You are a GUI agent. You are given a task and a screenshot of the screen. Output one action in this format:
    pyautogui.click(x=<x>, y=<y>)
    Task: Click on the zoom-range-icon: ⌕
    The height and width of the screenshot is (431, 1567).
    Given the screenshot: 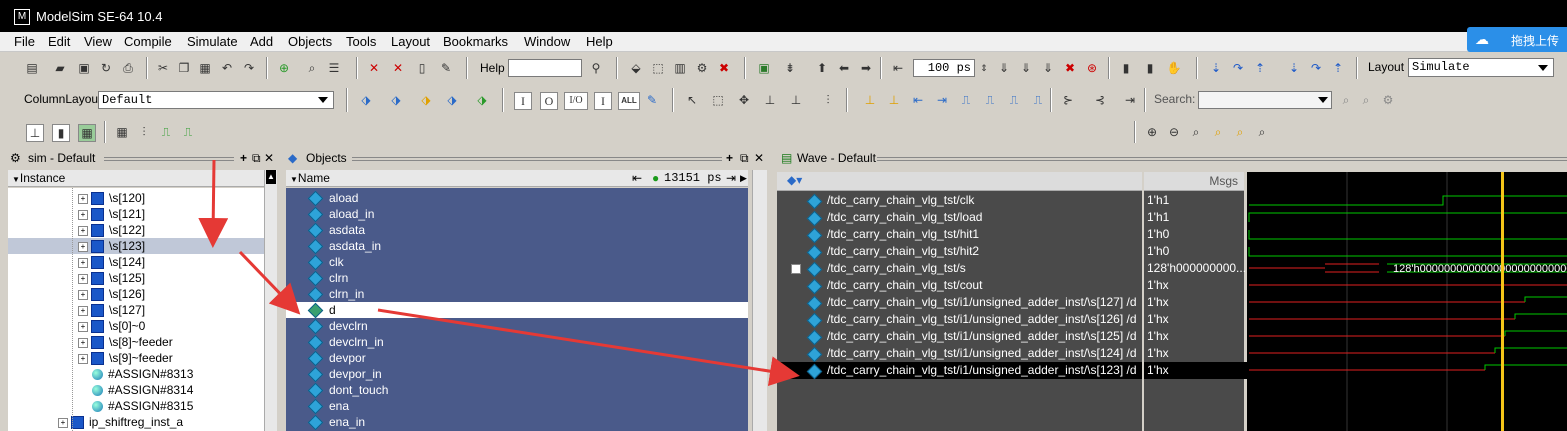 What is the action you would take?
    pyautogui.click(x=1262, y=132)
    